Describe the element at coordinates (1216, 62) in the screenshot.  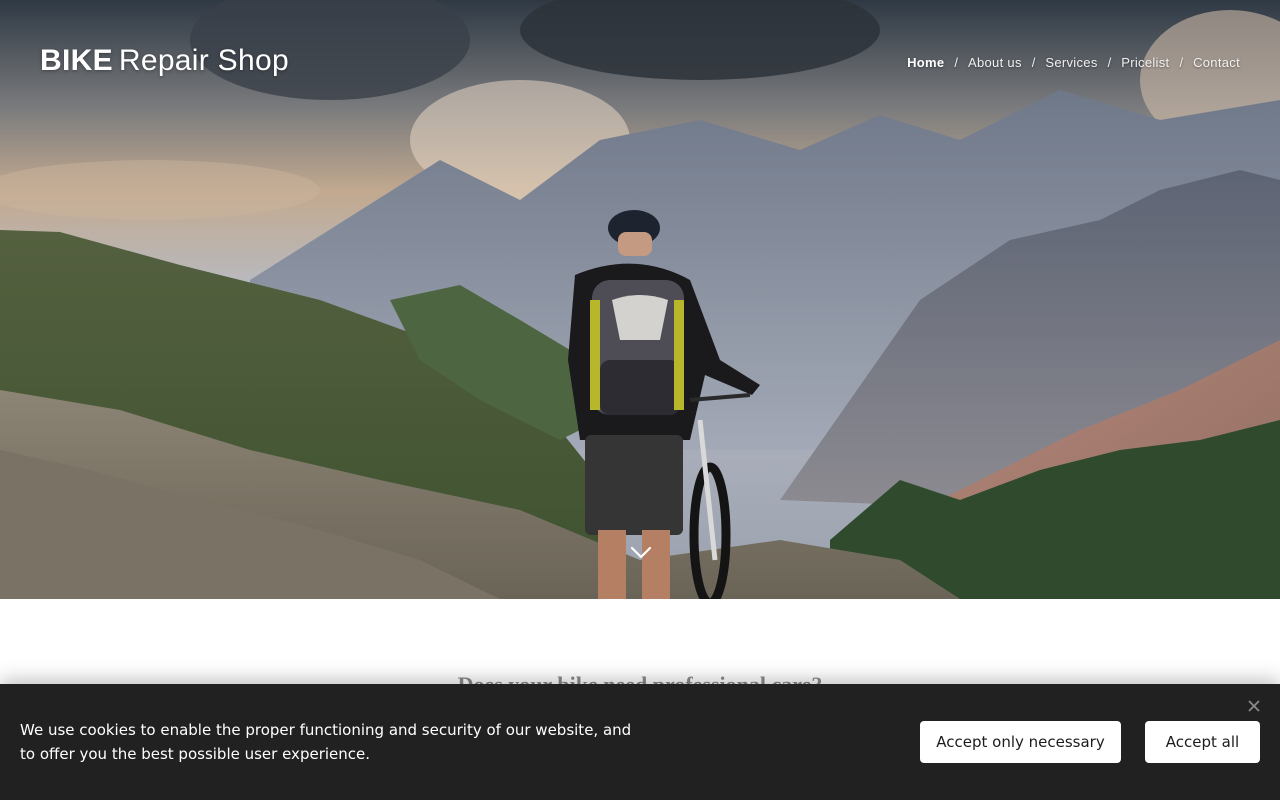
I see `nav-item-contact: Contact` at that location.